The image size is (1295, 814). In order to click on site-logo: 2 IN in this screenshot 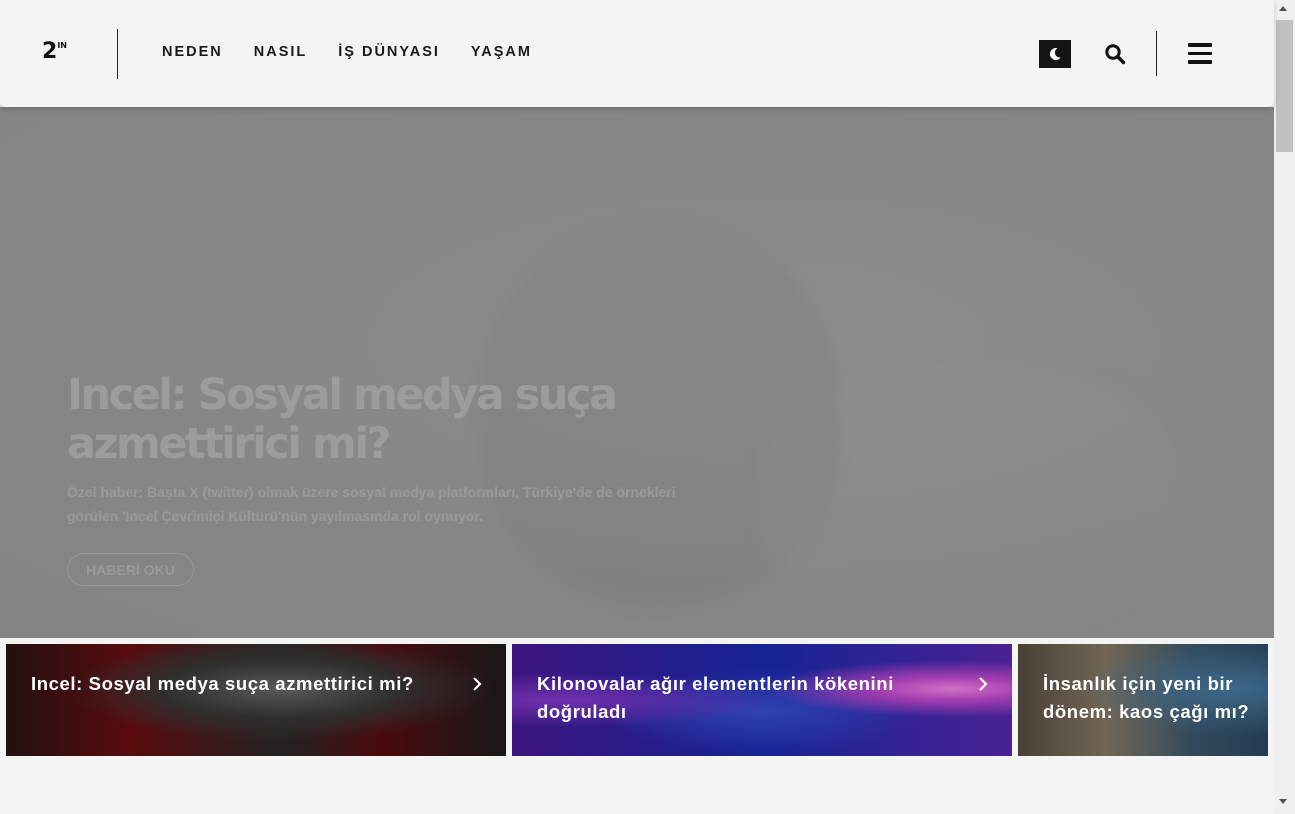, I will do `click(54, 53)`.